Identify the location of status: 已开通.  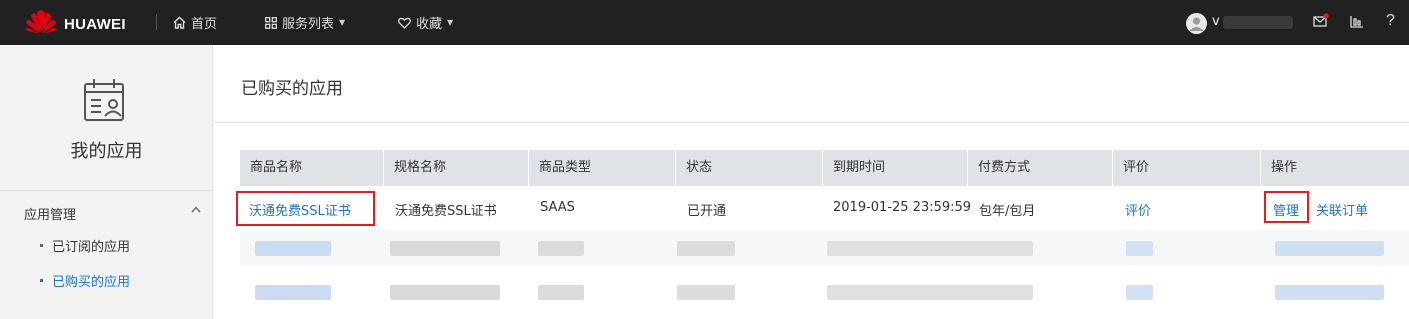
(707, 211).